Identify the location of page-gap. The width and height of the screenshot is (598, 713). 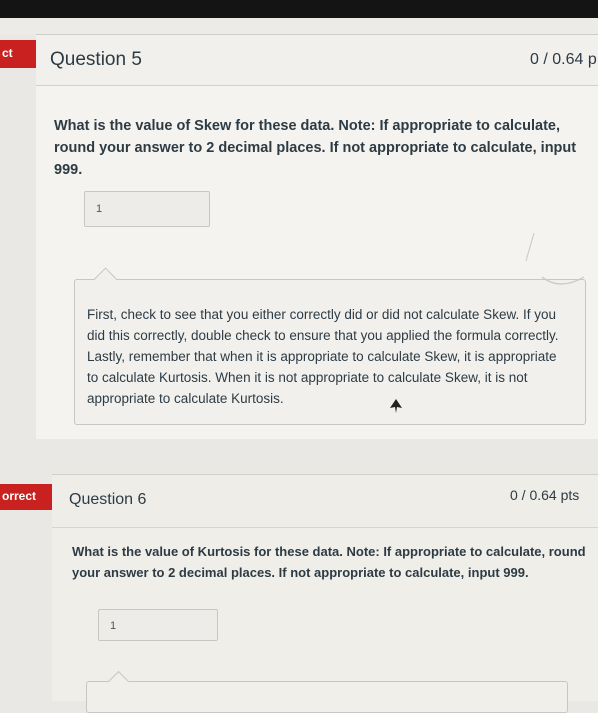
(299, 26).